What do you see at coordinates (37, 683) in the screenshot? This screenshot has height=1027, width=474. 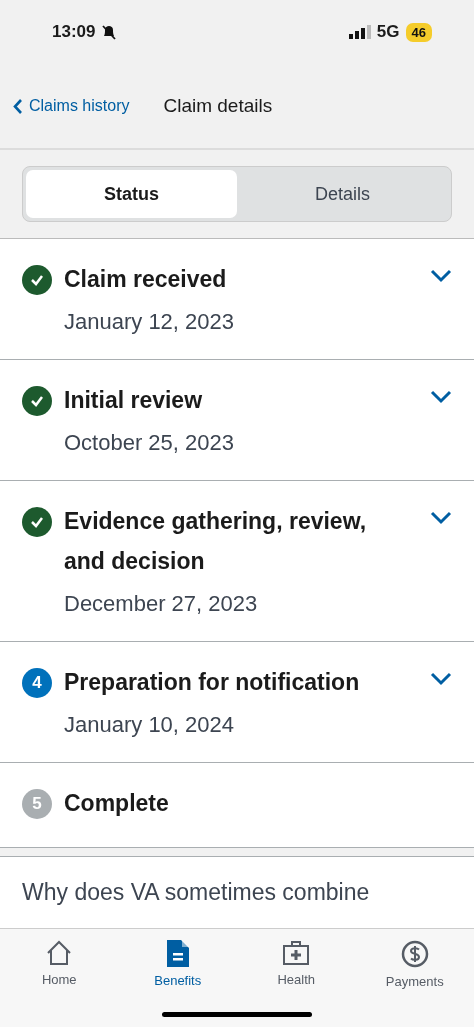 I see `step-number: 4` at bounding box center [37, 683].